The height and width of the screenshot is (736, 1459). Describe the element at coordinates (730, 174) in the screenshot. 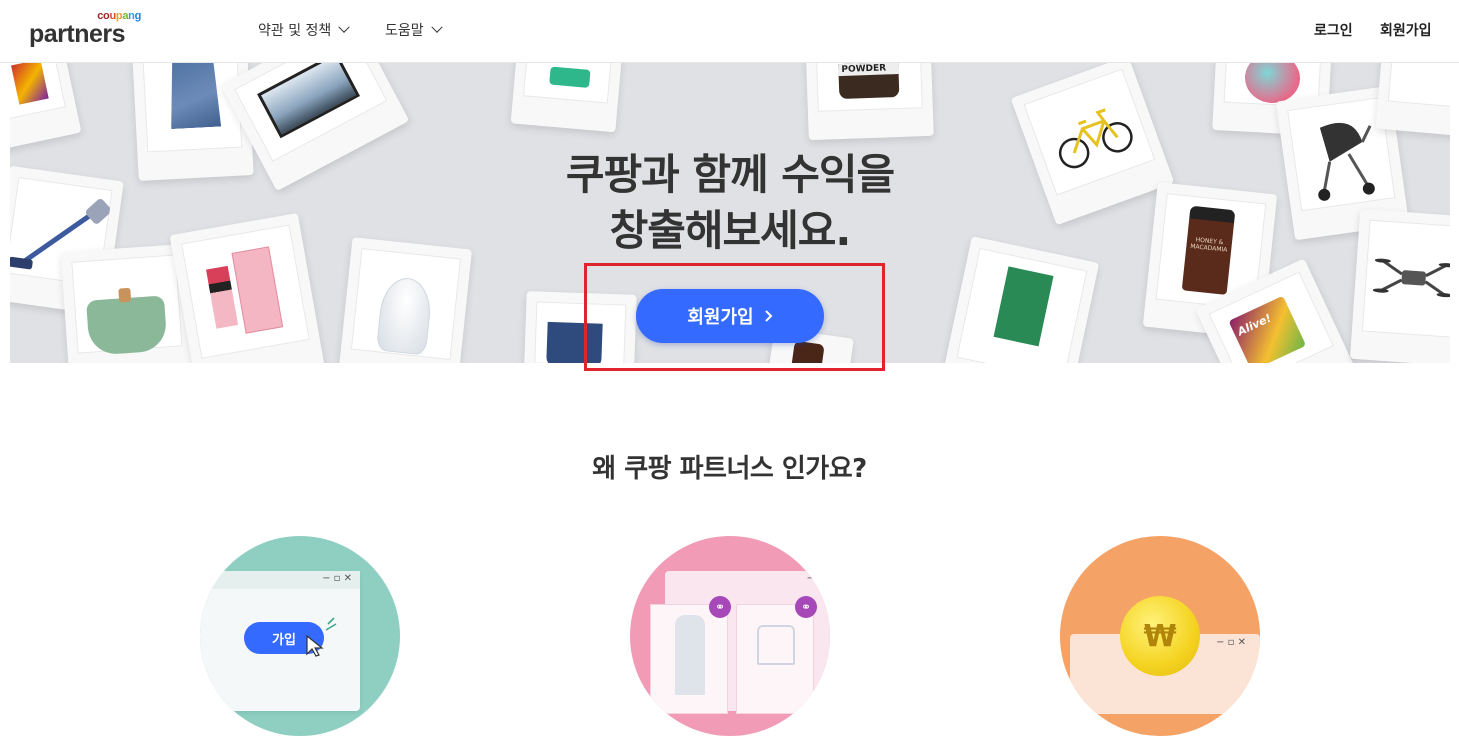

I see `hero-headline-line1: 쿠팡과 함께 수익을` at that location.